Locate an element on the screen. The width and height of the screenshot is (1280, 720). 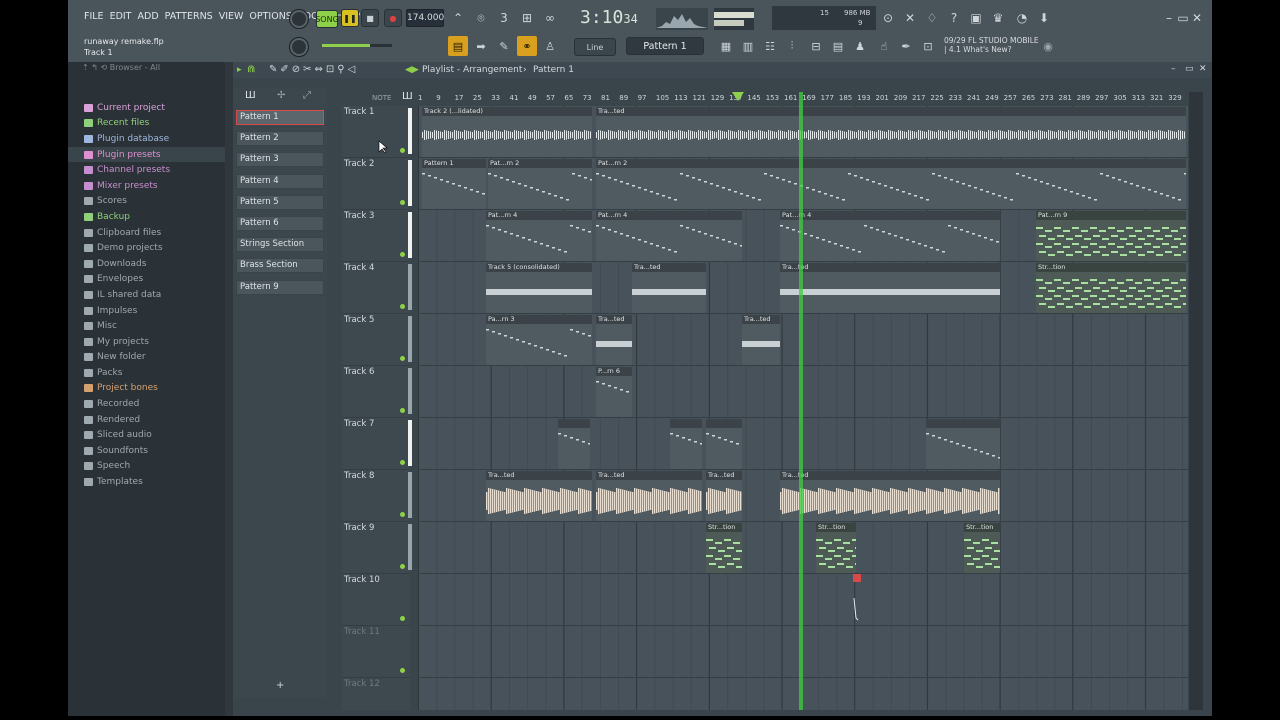
channel-rack-icon: ☷ is located at coordinates (770, 46).